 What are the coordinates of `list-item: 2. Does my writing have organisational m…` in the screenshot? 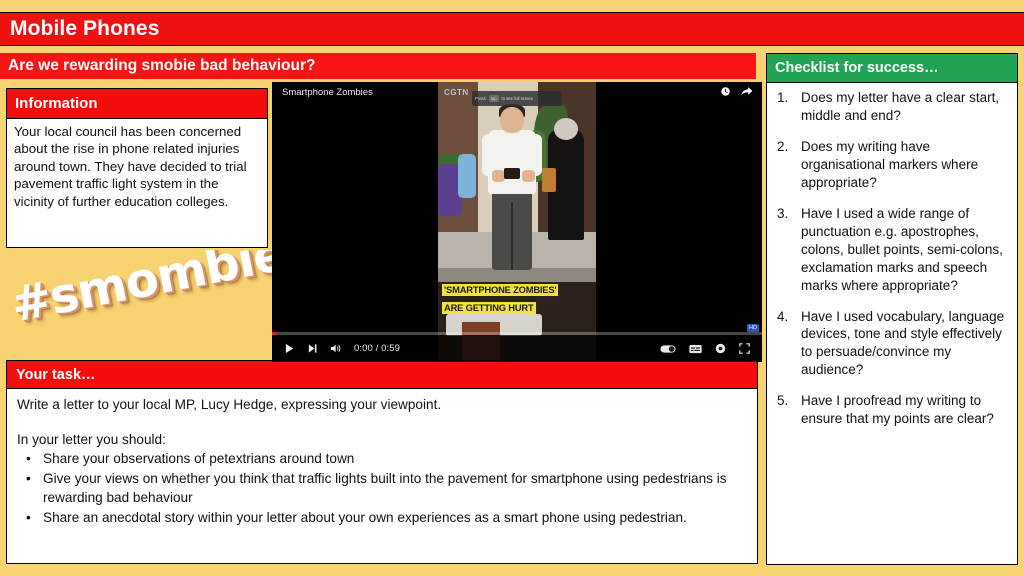 It's located at (892, 165).